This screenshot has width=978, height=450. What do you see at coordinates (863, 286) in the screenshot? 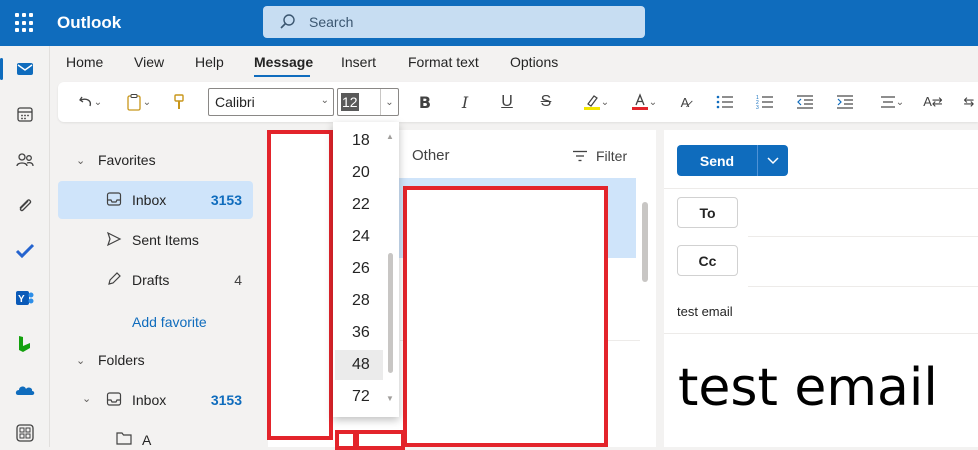
I see `cc-field-line` at bounding box center [863, 286].